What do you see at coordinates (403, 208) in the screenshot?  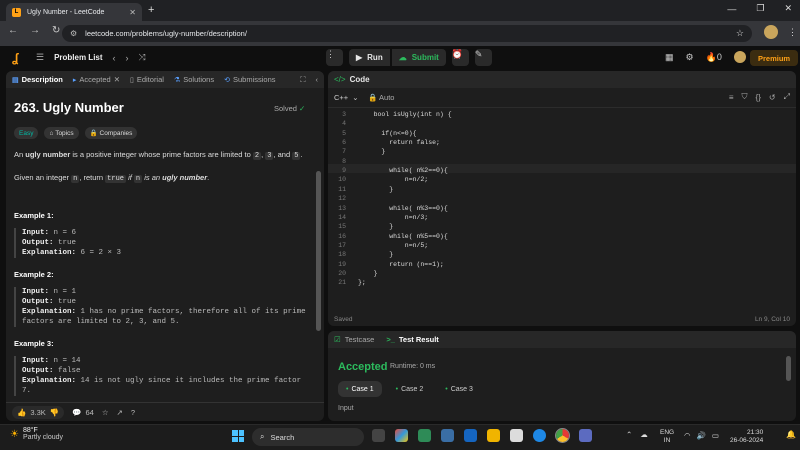 I see `code-line: while( n%3==0){` at bounding box center [403, 208].